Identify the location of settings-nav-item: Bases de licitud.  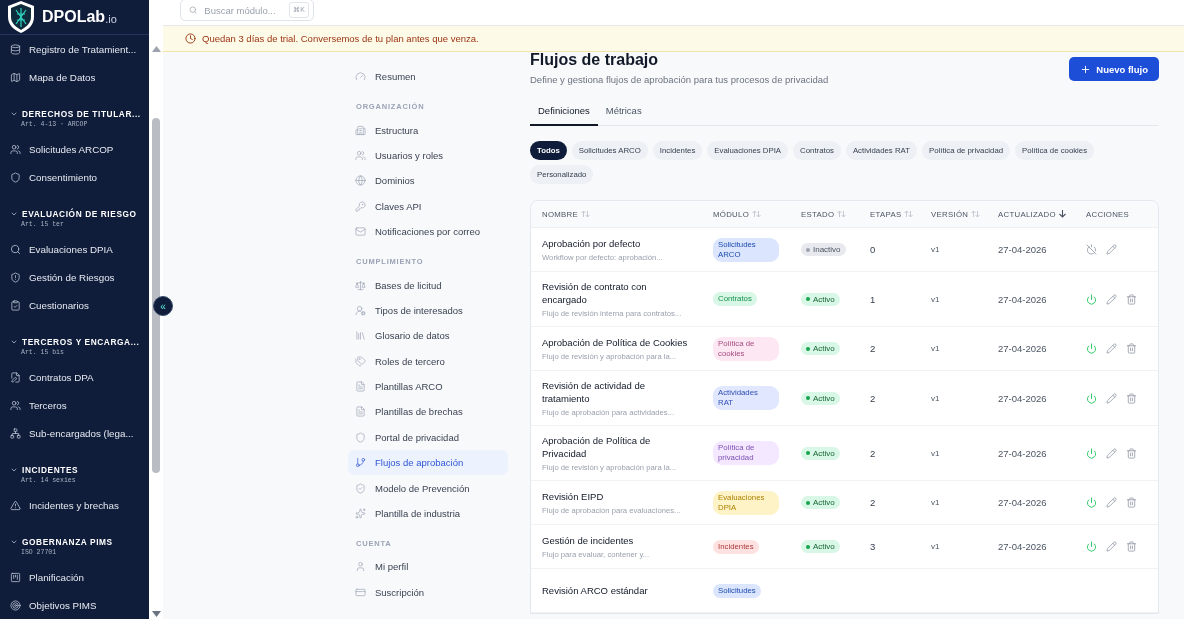
(428, 285).